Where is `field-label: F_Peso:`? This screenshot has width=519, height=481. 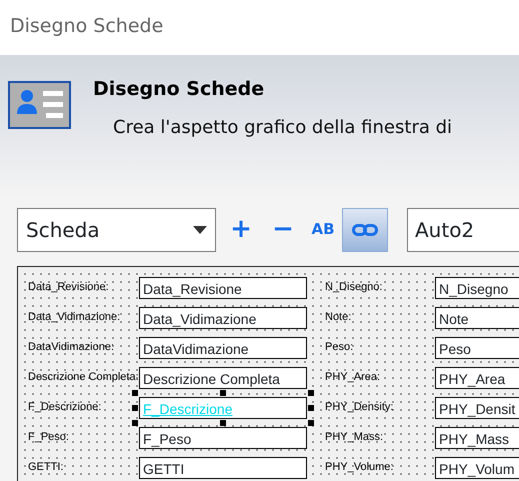
field-label: F_Peso: is located at coordinates (48, 437).